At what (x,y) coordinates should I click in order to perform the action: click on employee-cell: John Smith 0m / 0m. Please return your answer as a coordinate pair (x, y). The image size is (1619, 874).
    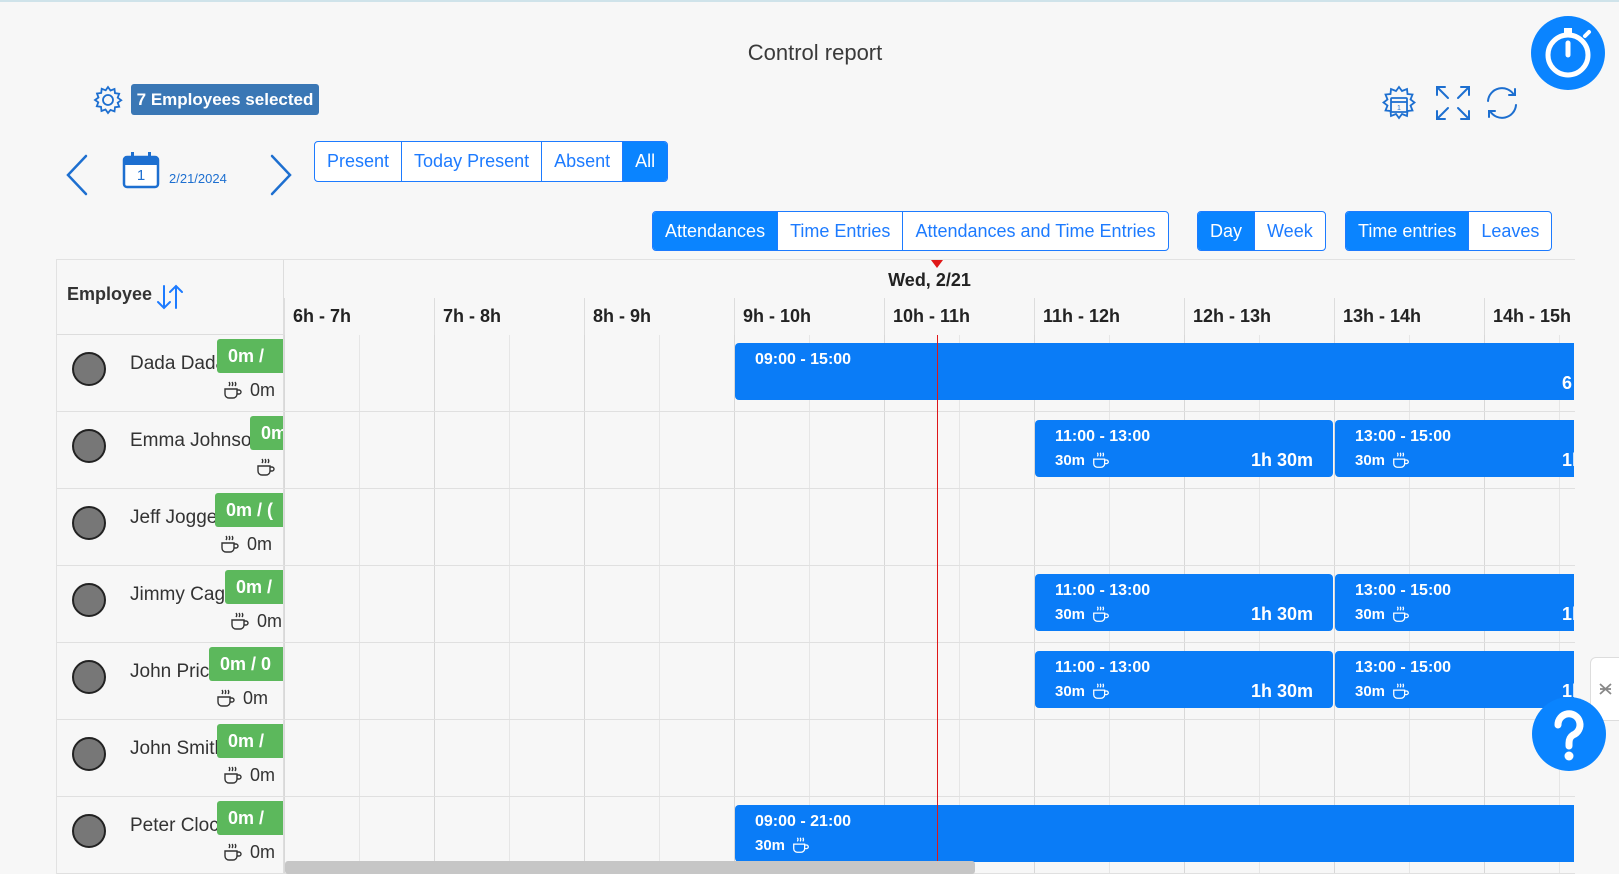
    Looking at the image, I should click on (170, 758).